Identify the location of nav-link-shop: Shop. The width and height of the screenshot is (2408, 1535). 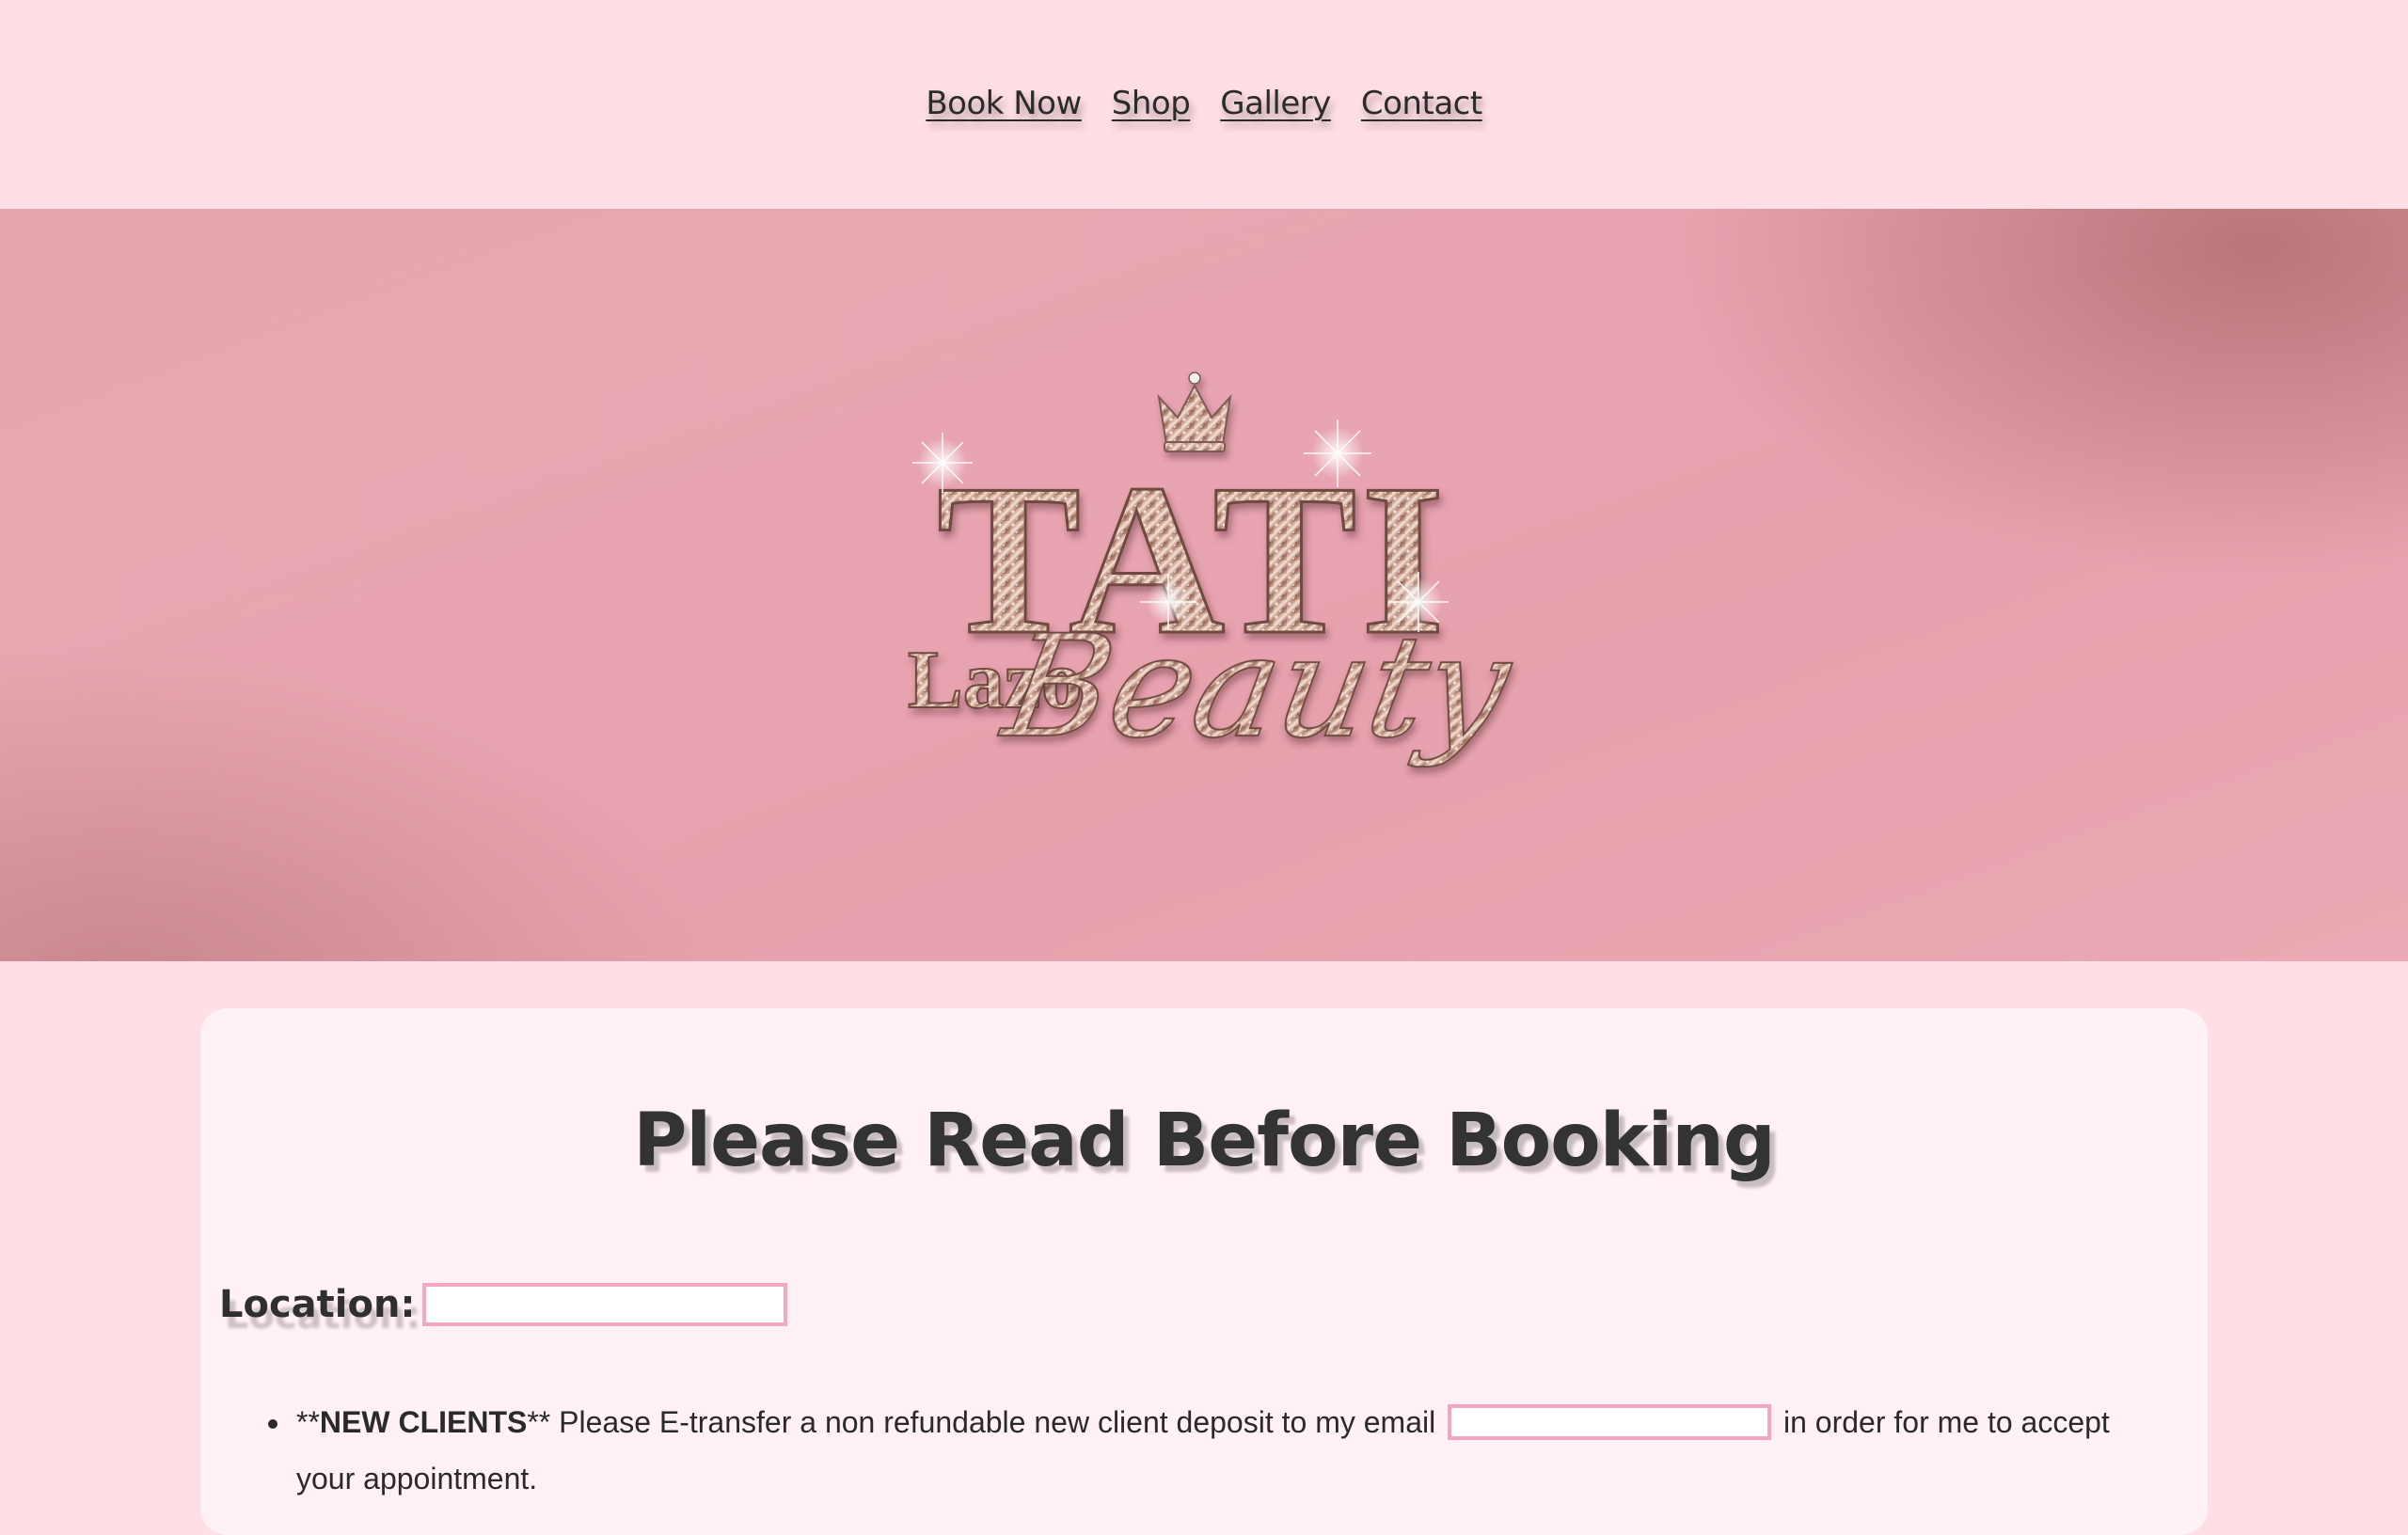
(1152, 103).